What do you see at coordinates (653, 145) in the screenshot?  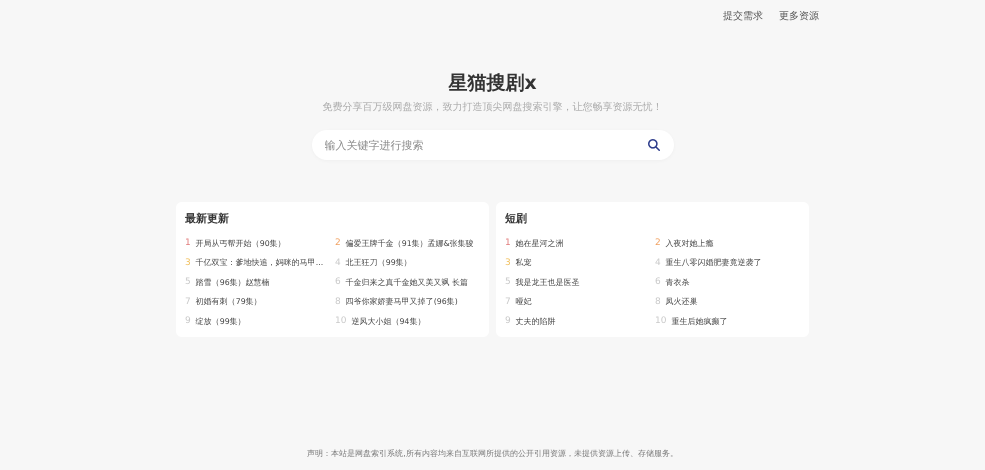 I see `search-icon` at bounding box center [653, 145].